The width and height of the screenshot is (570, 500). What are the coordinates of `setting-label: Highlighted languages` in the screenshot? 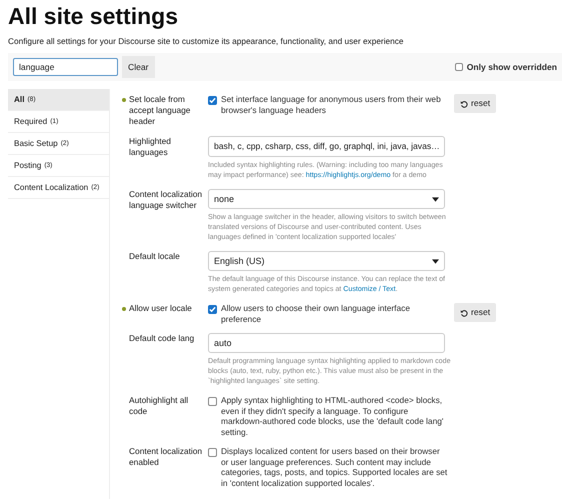 It's located at (150, 147).